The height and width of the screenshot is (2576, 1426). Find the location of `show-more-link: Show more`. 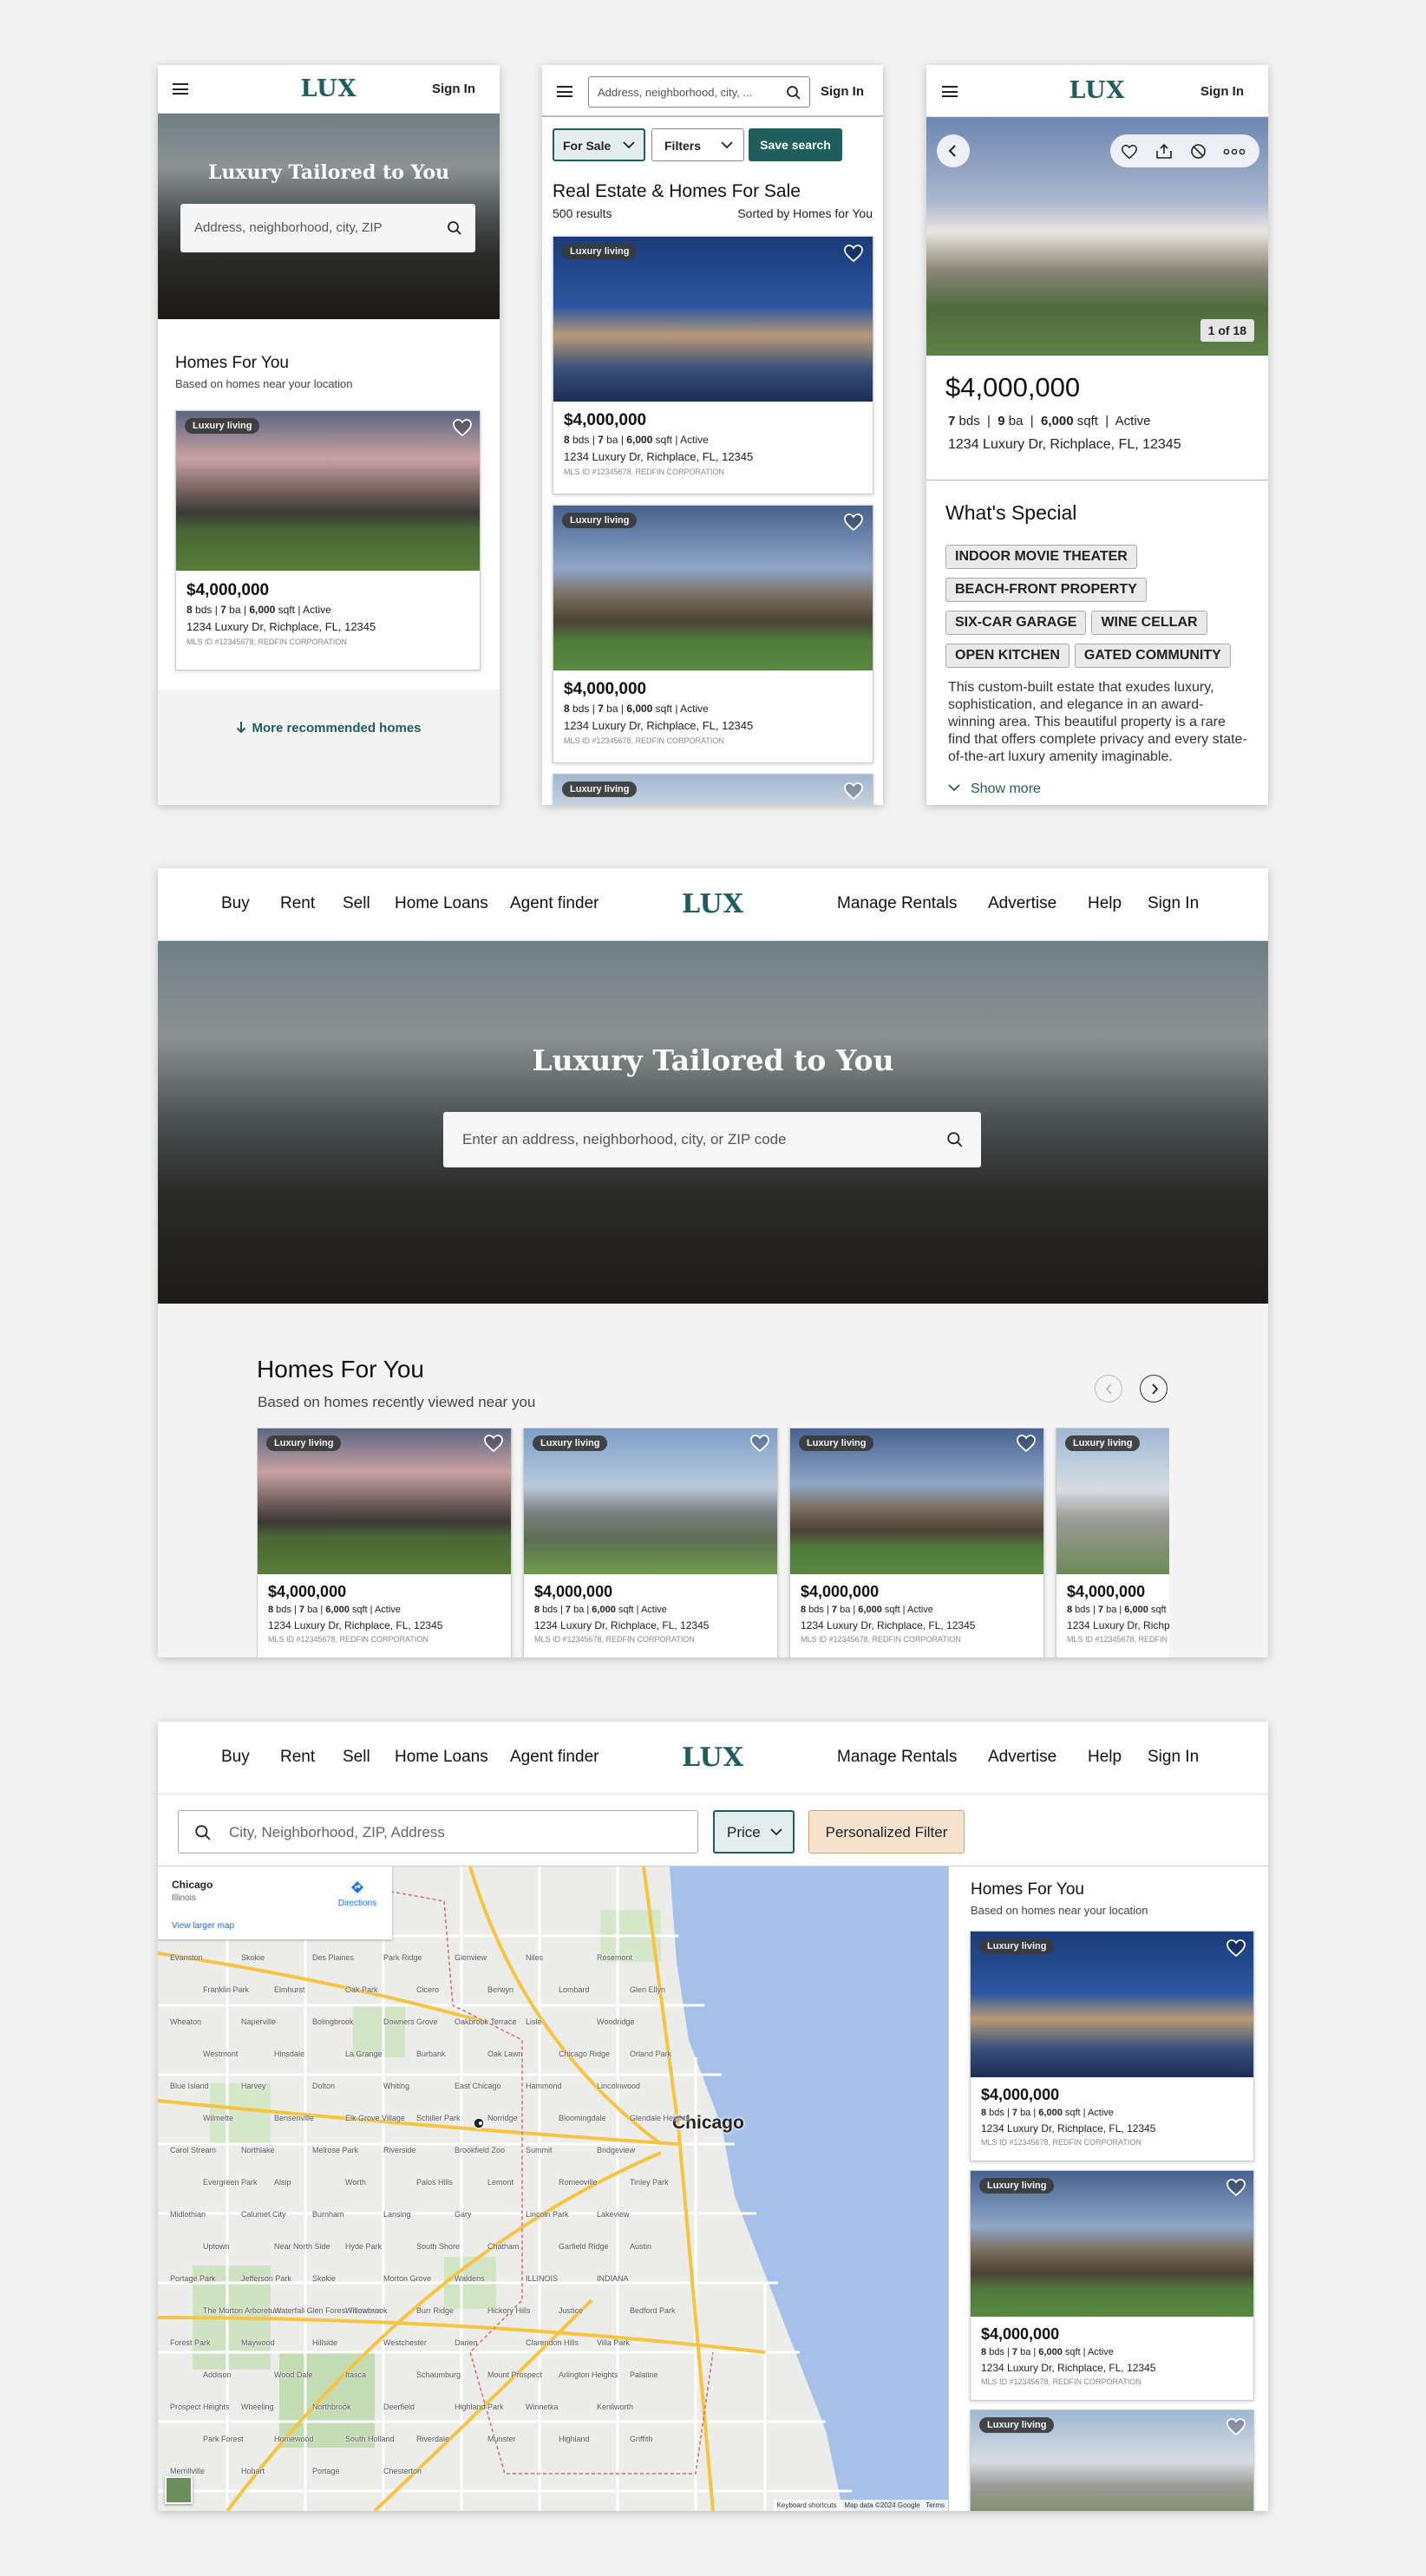

show-more-link: Show more is located at coordinates (994, 789).